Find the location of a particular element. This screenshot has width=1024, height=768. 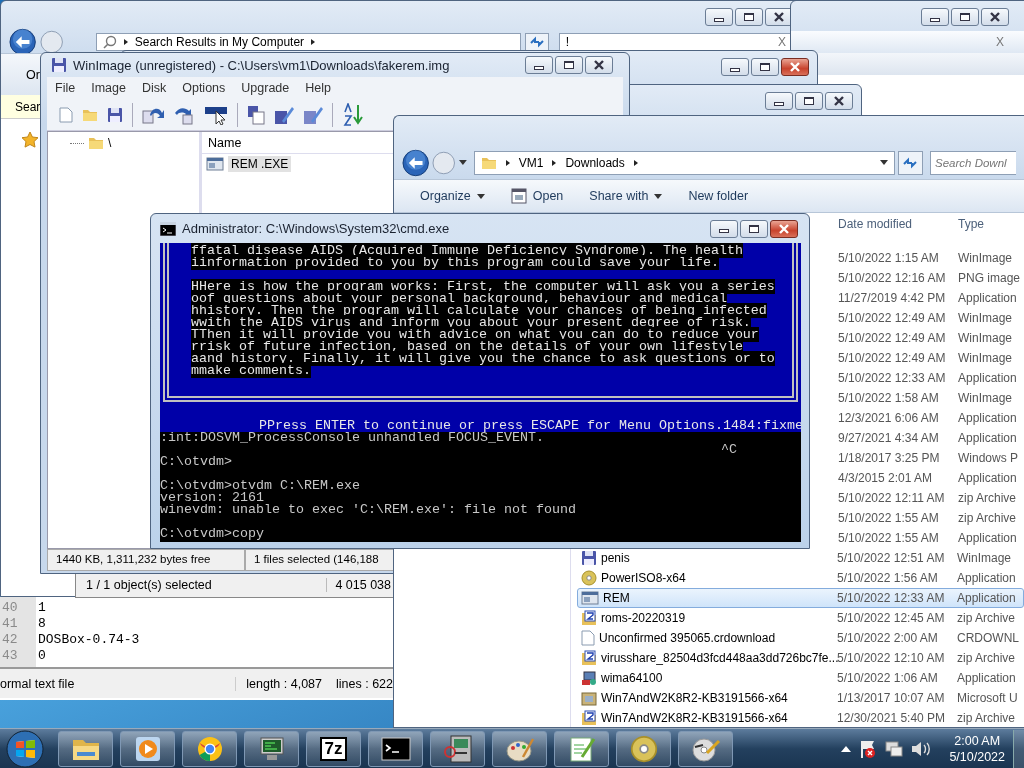

file-row: PowerISO8-x64 5/10/2022 1:56 AM Application is located at coordinates (800, 578).